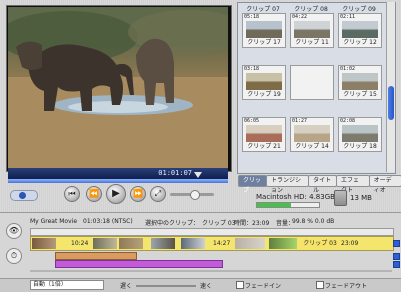 This screenshot has width=401, height=292. I want to click on video-track-checkbox, so click(396, 243).